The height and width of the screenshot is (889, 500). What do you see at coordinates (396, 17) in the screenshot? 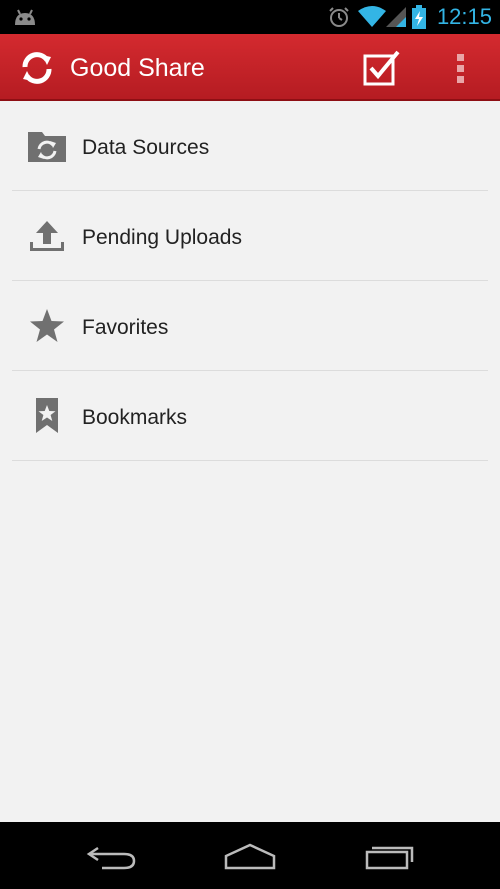
I see `signal-icon` at bounding box center [396, 17].